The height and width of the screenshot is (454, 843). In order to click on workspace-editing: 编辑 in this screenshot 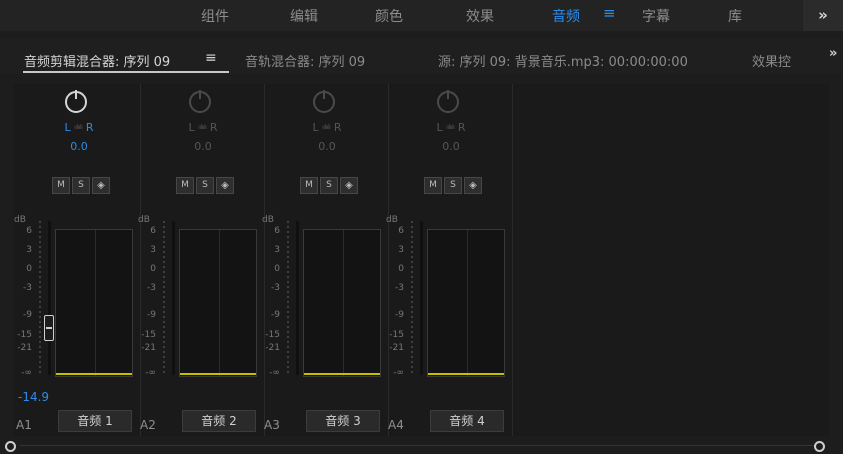, I will do `click(304, 16)`.